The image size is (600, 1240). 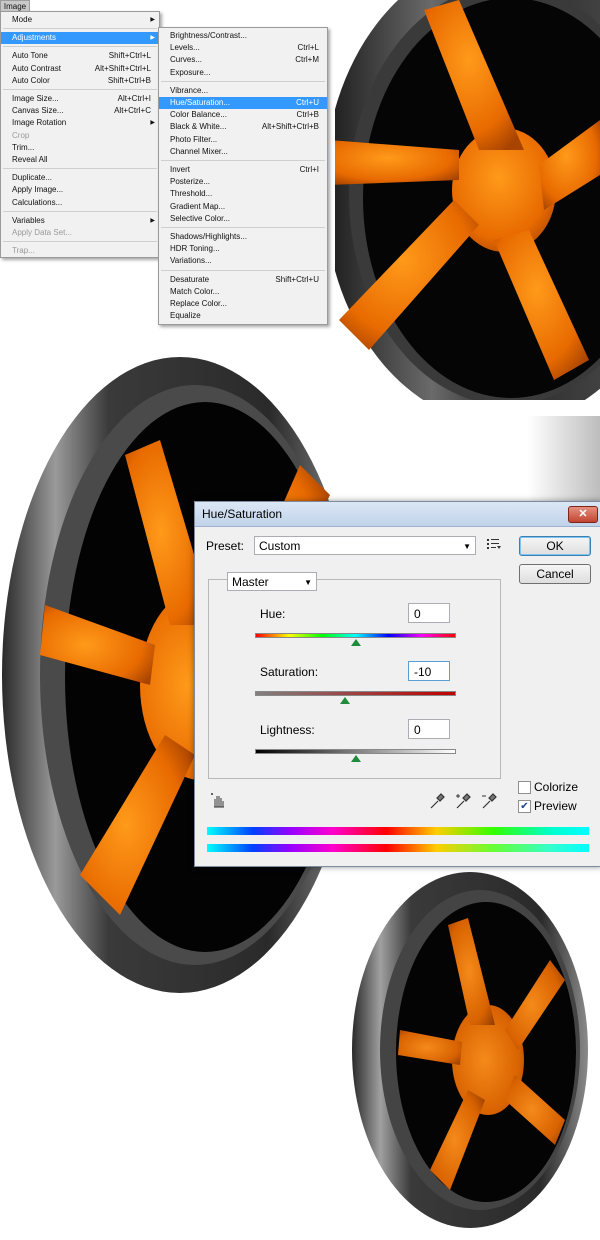 I want to click on menu-item-label: Invert, so click(x=180, y=169).